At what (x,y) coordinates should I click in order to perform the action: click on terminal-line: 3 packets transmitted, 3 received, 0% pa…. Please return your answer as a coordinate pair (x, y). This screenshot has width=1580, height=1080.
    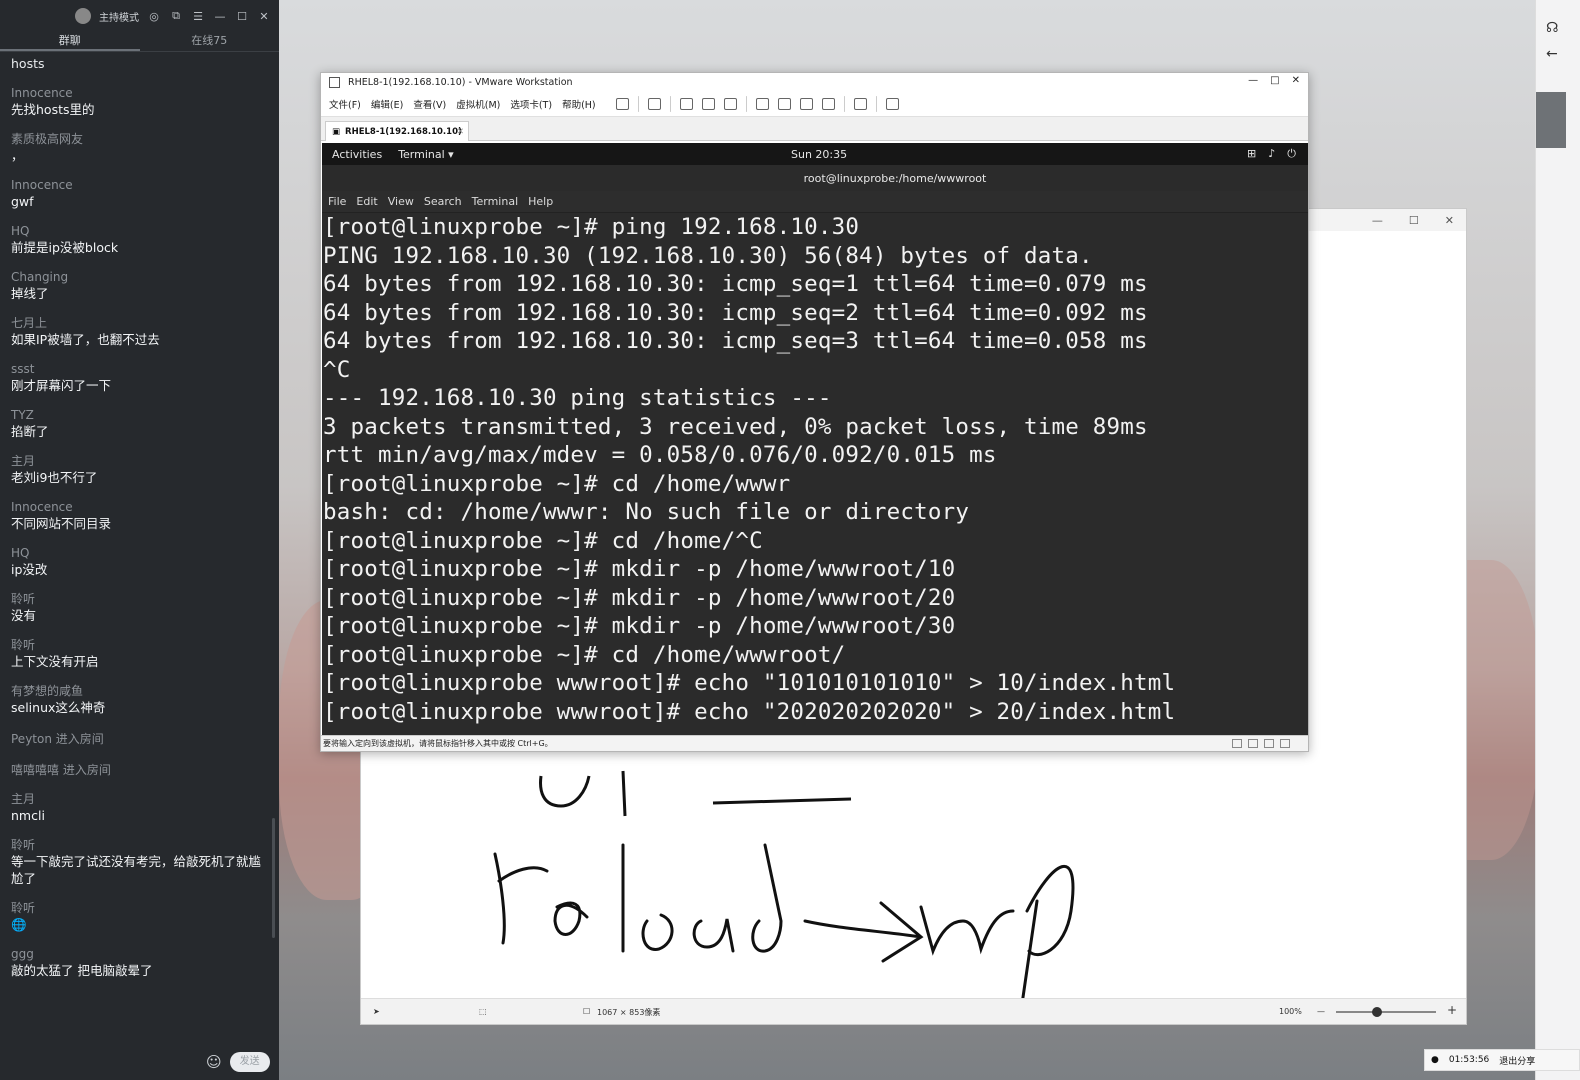
    Looking at the image, I should click on (735, 426).